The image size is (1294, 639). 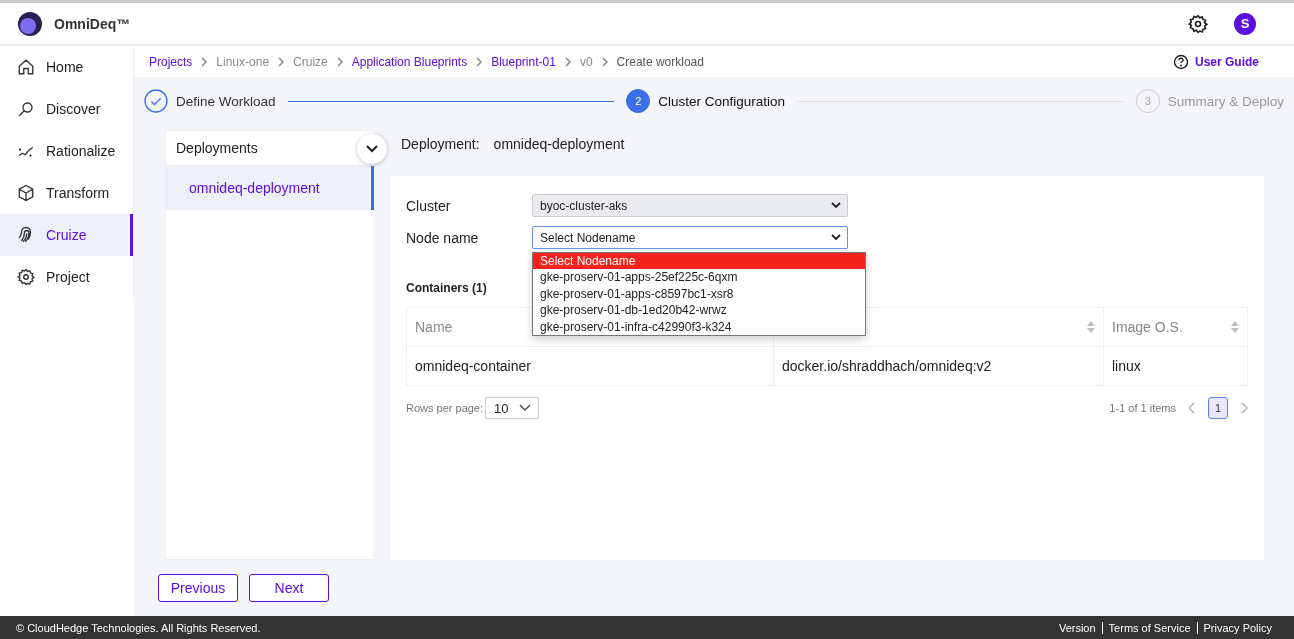 I want to click on page-button: 1, so click(x=1218, y=408).